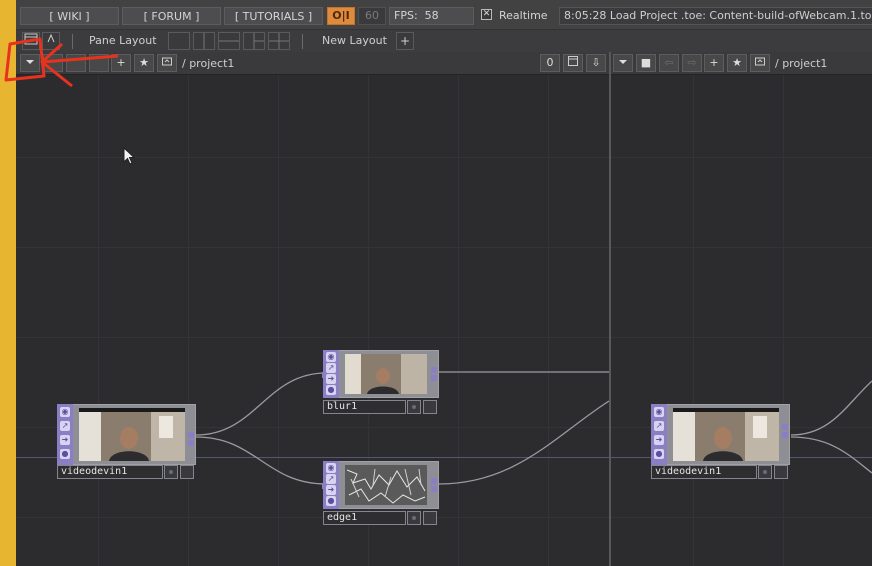 The width and height of the screenshot is (872, 566). I want to click on blur-preview-image, so click(386, 374).